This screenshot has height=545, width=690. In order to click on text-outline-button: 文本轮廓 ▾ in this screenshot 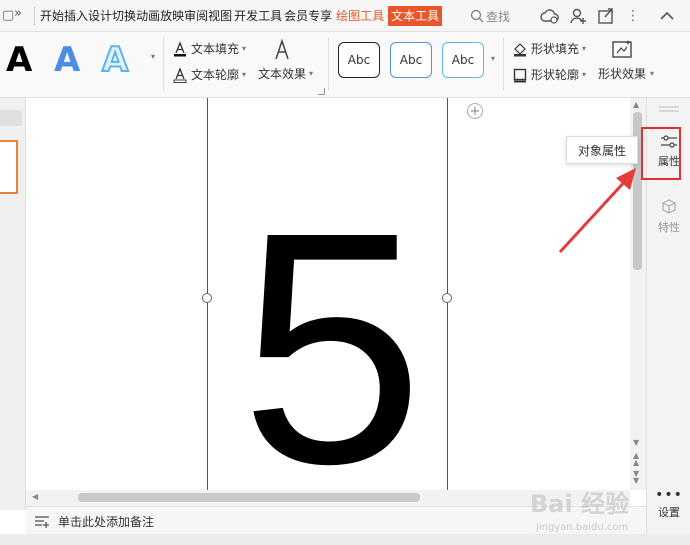, I will do `click(209, 74)`.